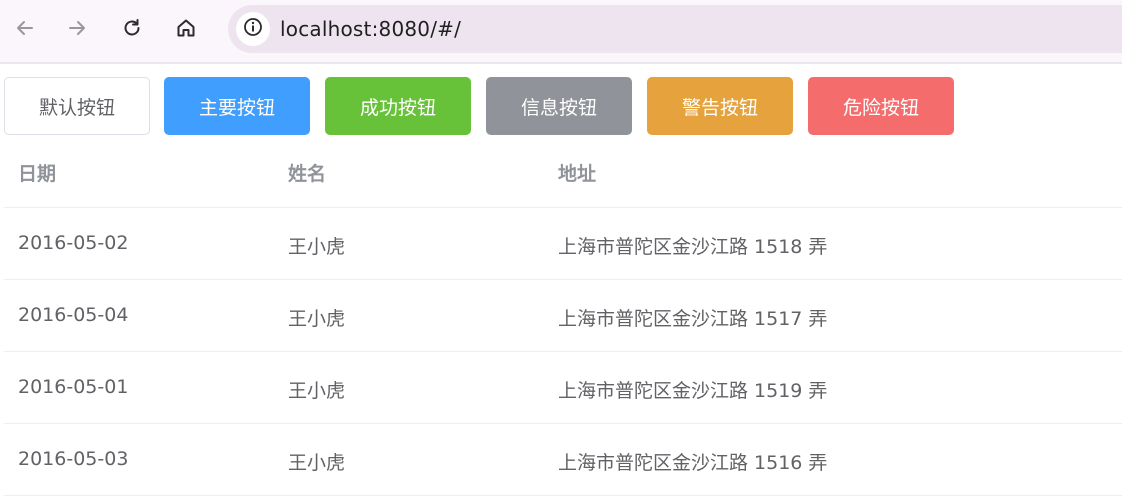 Image resolution: width=1122 pixels, height=499 pixels. Describe the element at coordinates (577, 172) in the screenshot. I see `column-header-address: 地址` at that location.